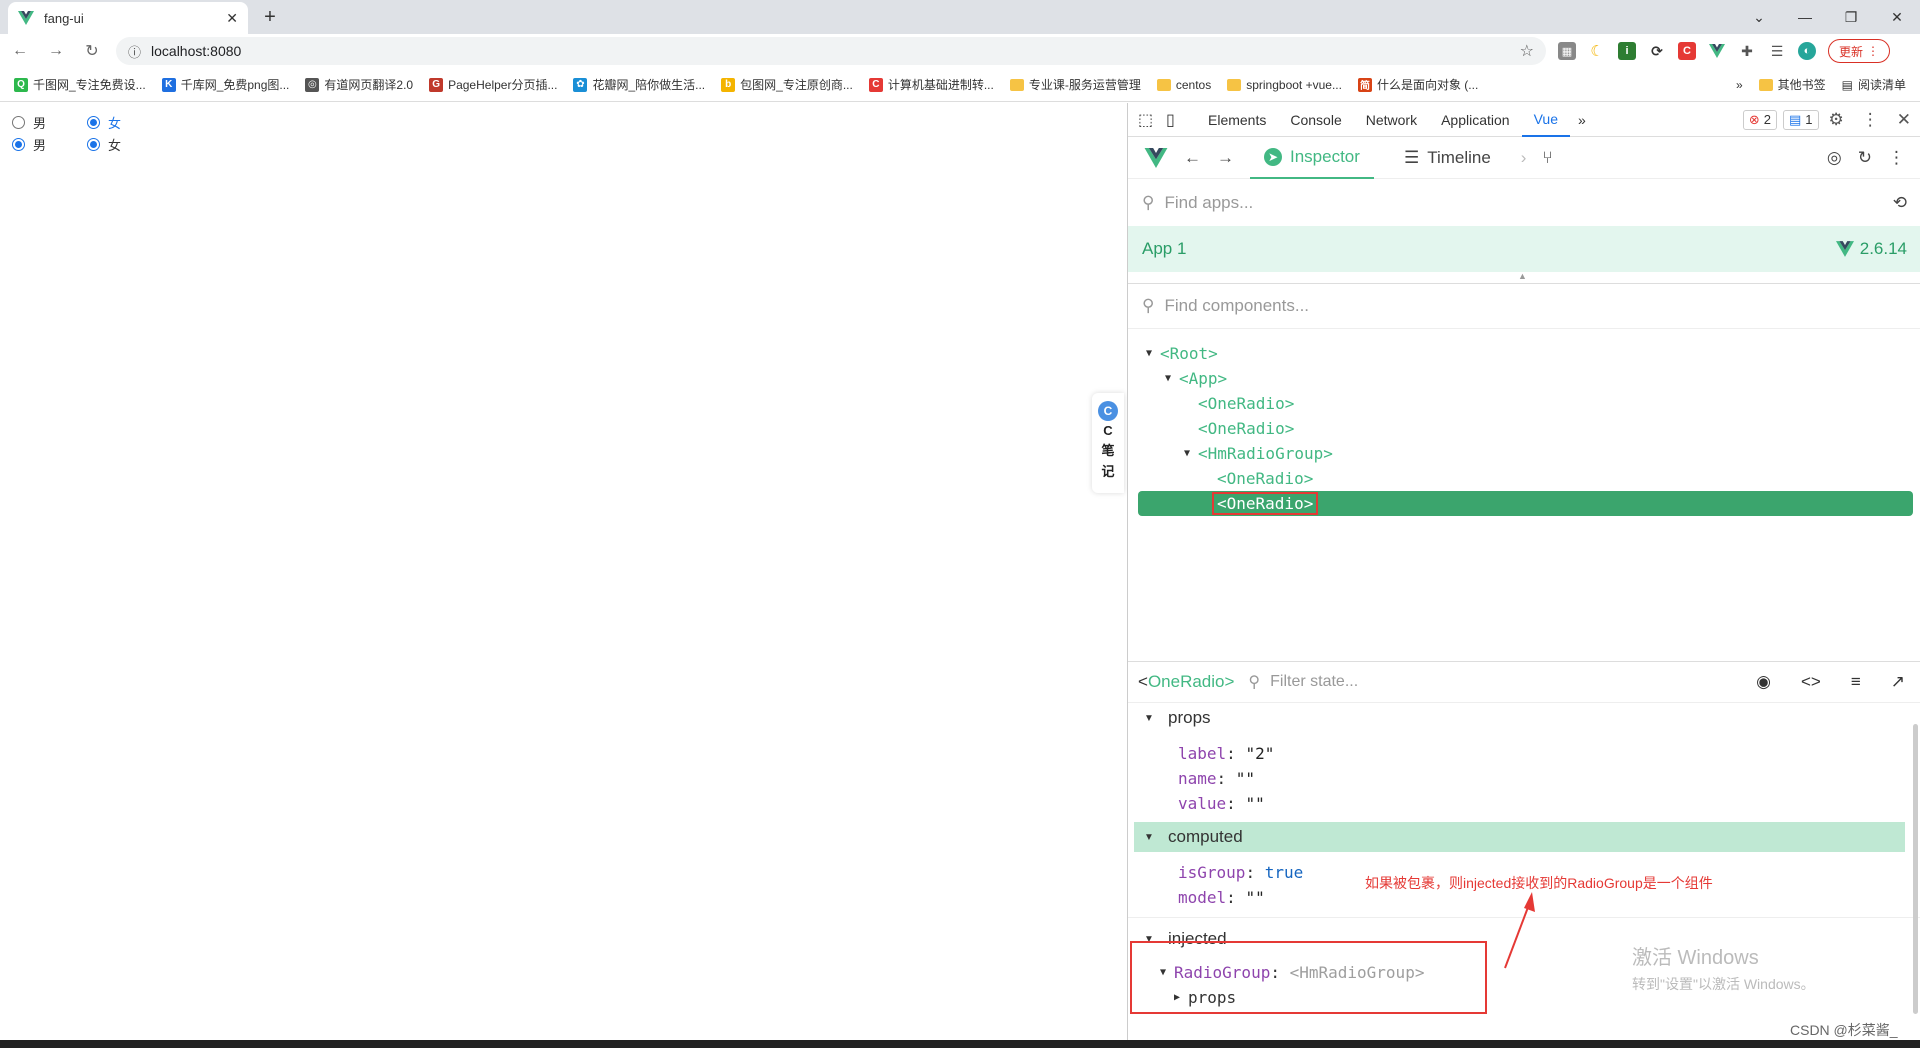  I want to click on radio-label: 男, so click(40, 123).